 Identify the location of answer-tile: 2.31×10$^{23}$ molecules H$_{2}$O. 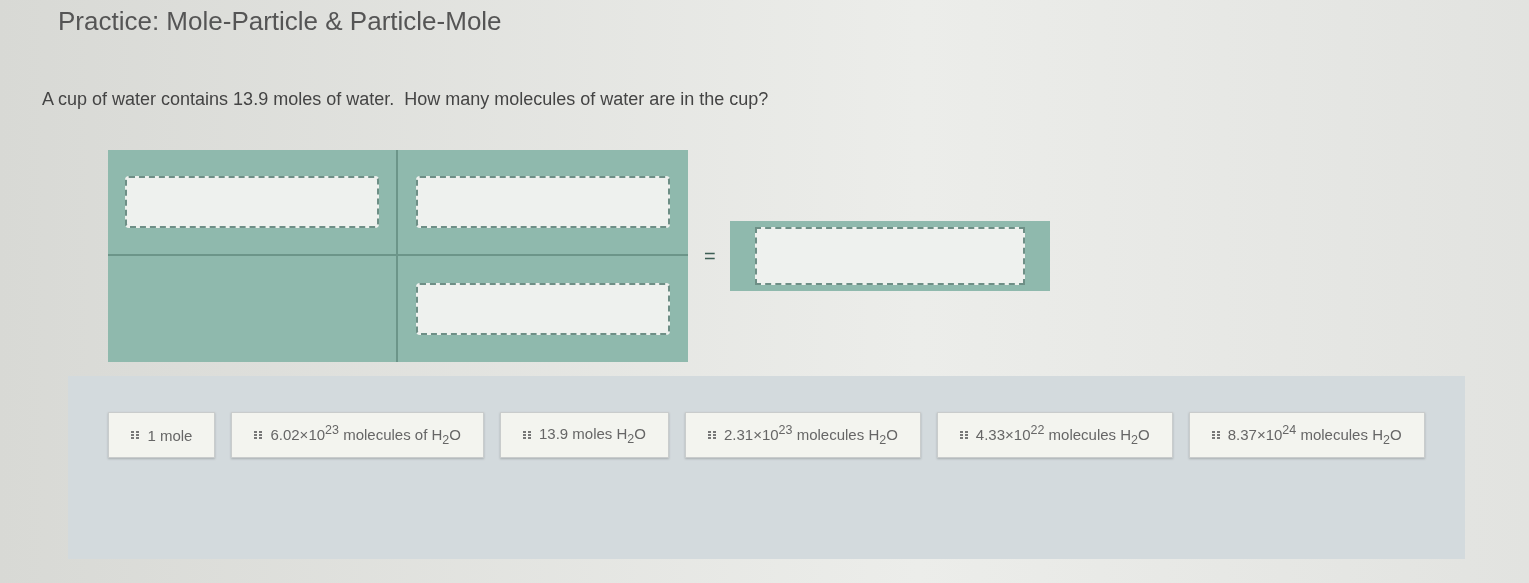
(802, 435).